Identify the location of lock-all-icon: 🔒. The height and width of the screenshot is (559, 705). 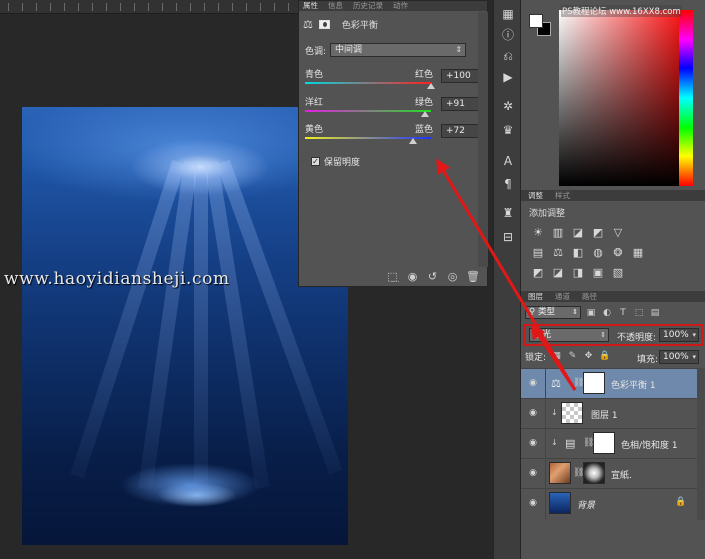
(604, 356).